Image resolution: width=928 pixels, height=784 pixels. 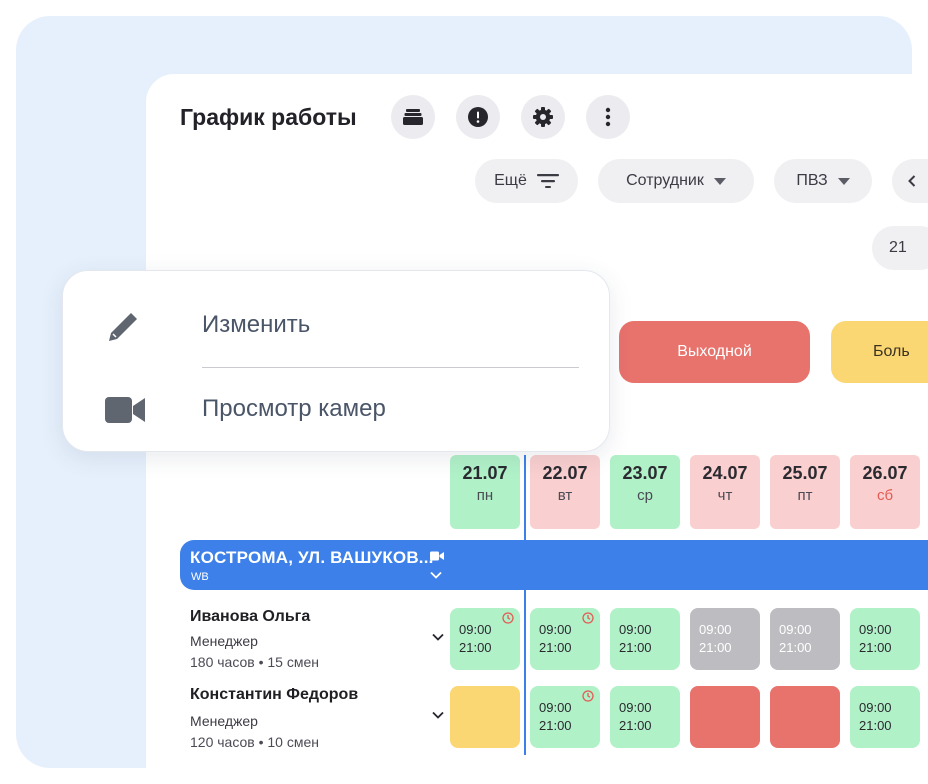 I want to click on more-vertical-icon, so click(x=608, y=117).